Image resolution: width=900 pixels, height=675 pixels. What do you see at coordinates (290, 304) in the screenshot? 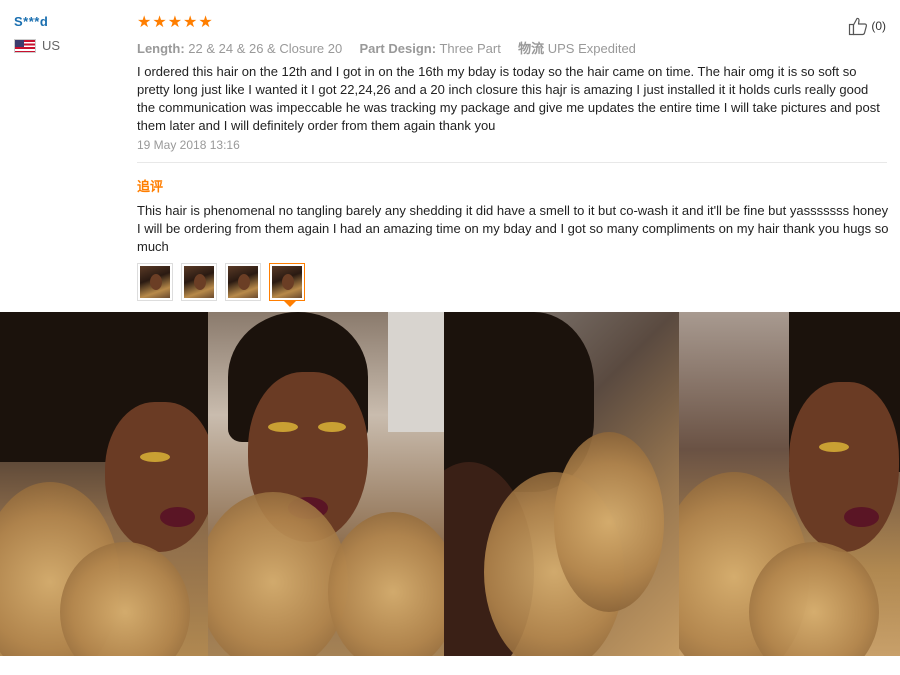
I see `selected-caret` at bounding box center [290, 304].